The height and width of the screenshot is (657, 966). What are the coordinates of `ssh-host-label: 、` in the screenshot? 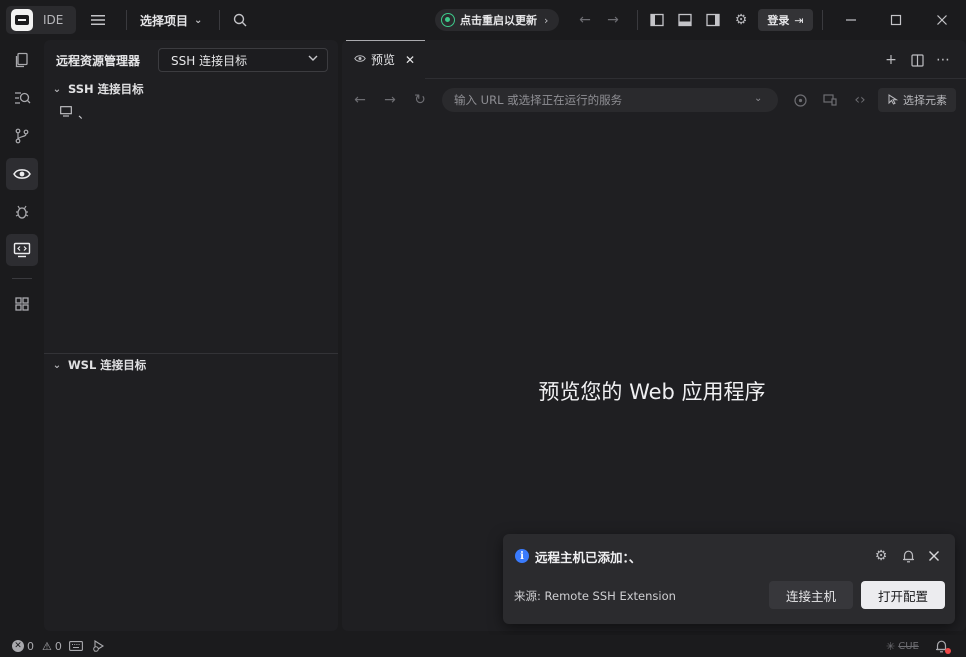 It's located at (84, 113).